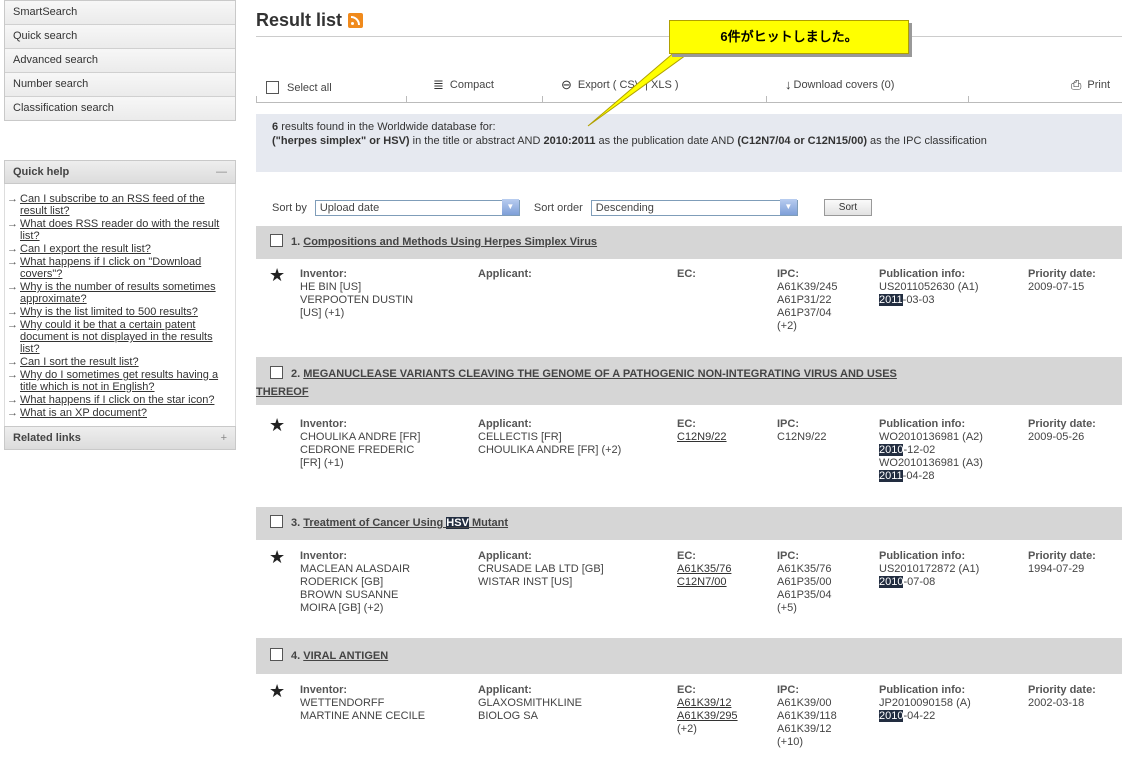 This screenshot has width=1127, height=774. I want to click on quick-help-header: Quick help —, so click(120, 172).